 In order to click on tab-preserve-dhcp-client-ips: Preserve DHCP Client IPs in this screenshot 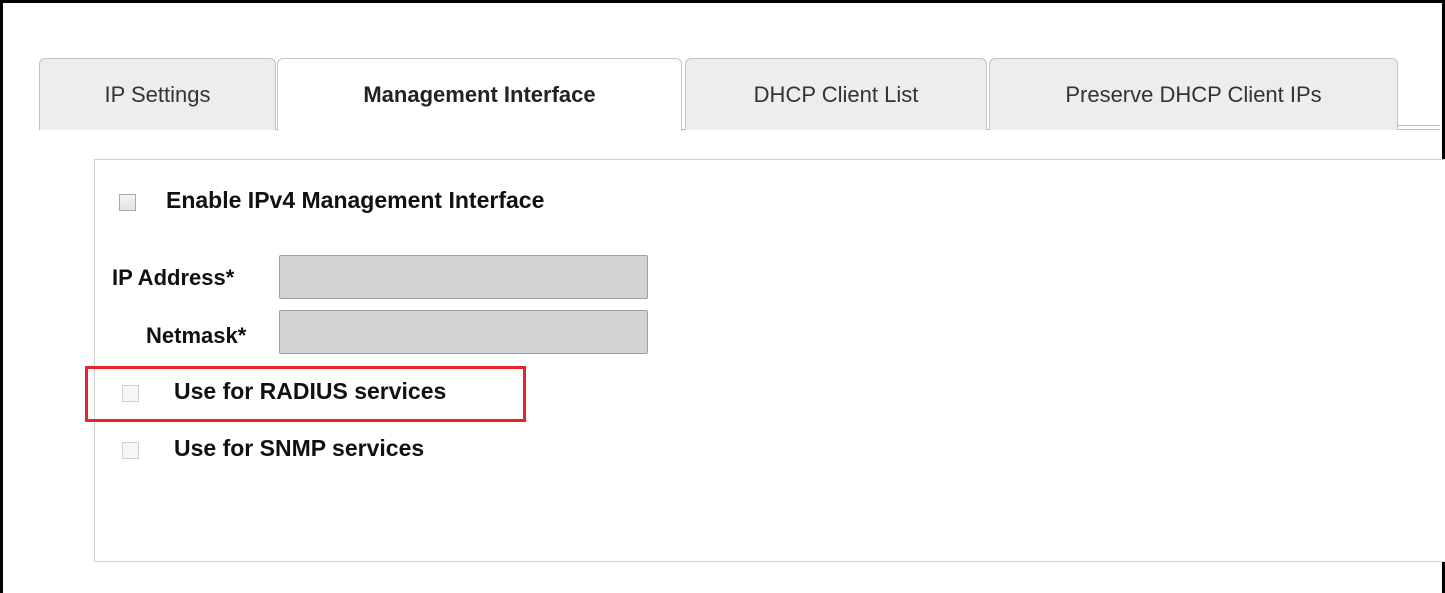, I will do `click(1193, 94)`.